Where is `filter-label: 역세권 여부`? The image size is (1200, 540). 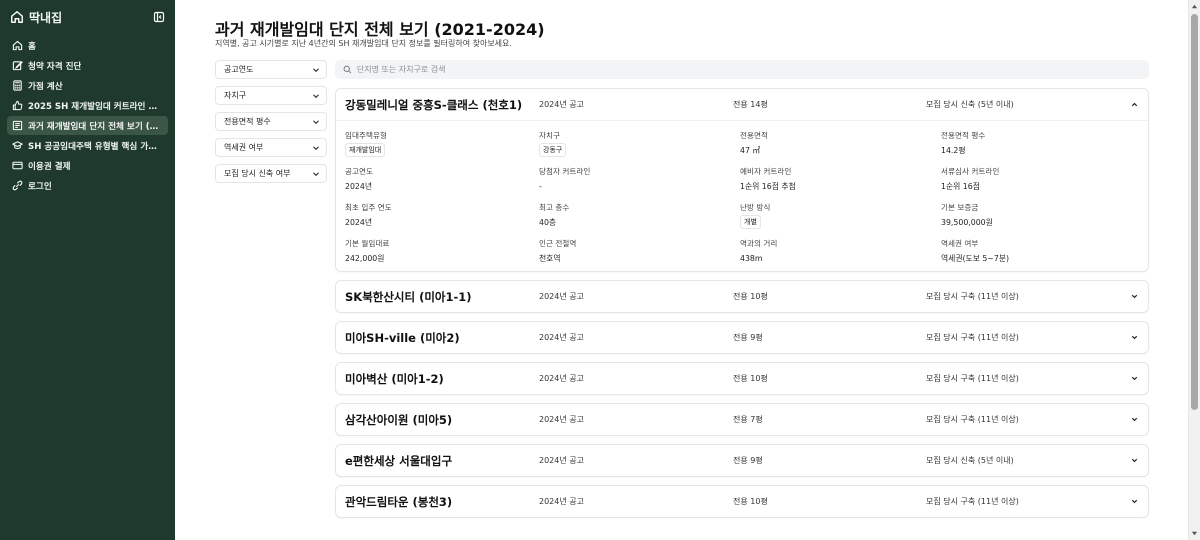
filter-label: 역세권 여부 is located at coordinates (244, 147).